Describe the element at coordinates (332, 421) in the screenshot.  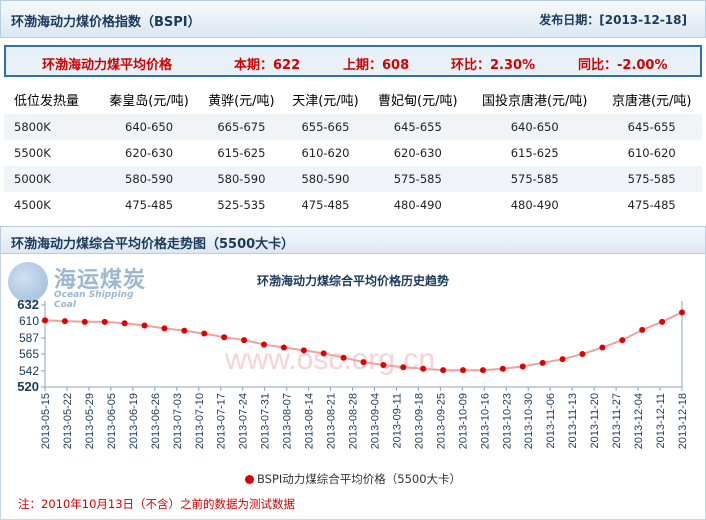
I see `x-tick-label: 2013-08-21` at that location.